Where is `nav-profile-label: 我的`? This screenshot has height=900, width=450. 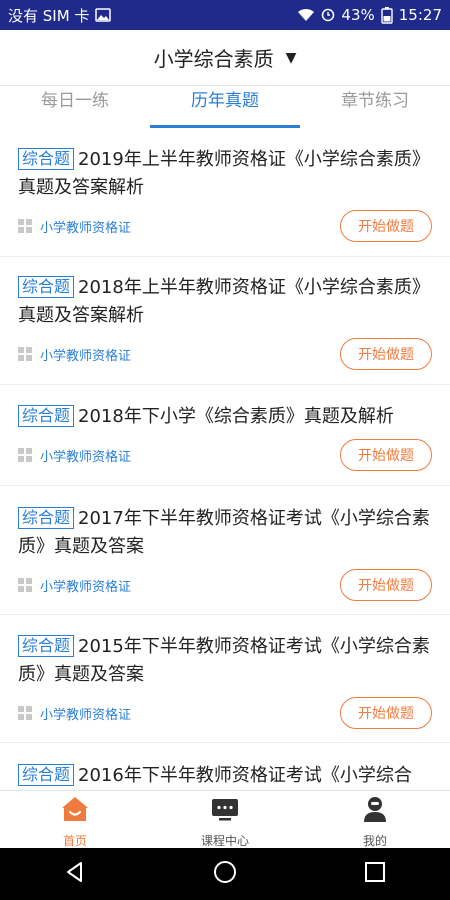
nav-profile-label: 我的 is located at coordinates (374, 841).